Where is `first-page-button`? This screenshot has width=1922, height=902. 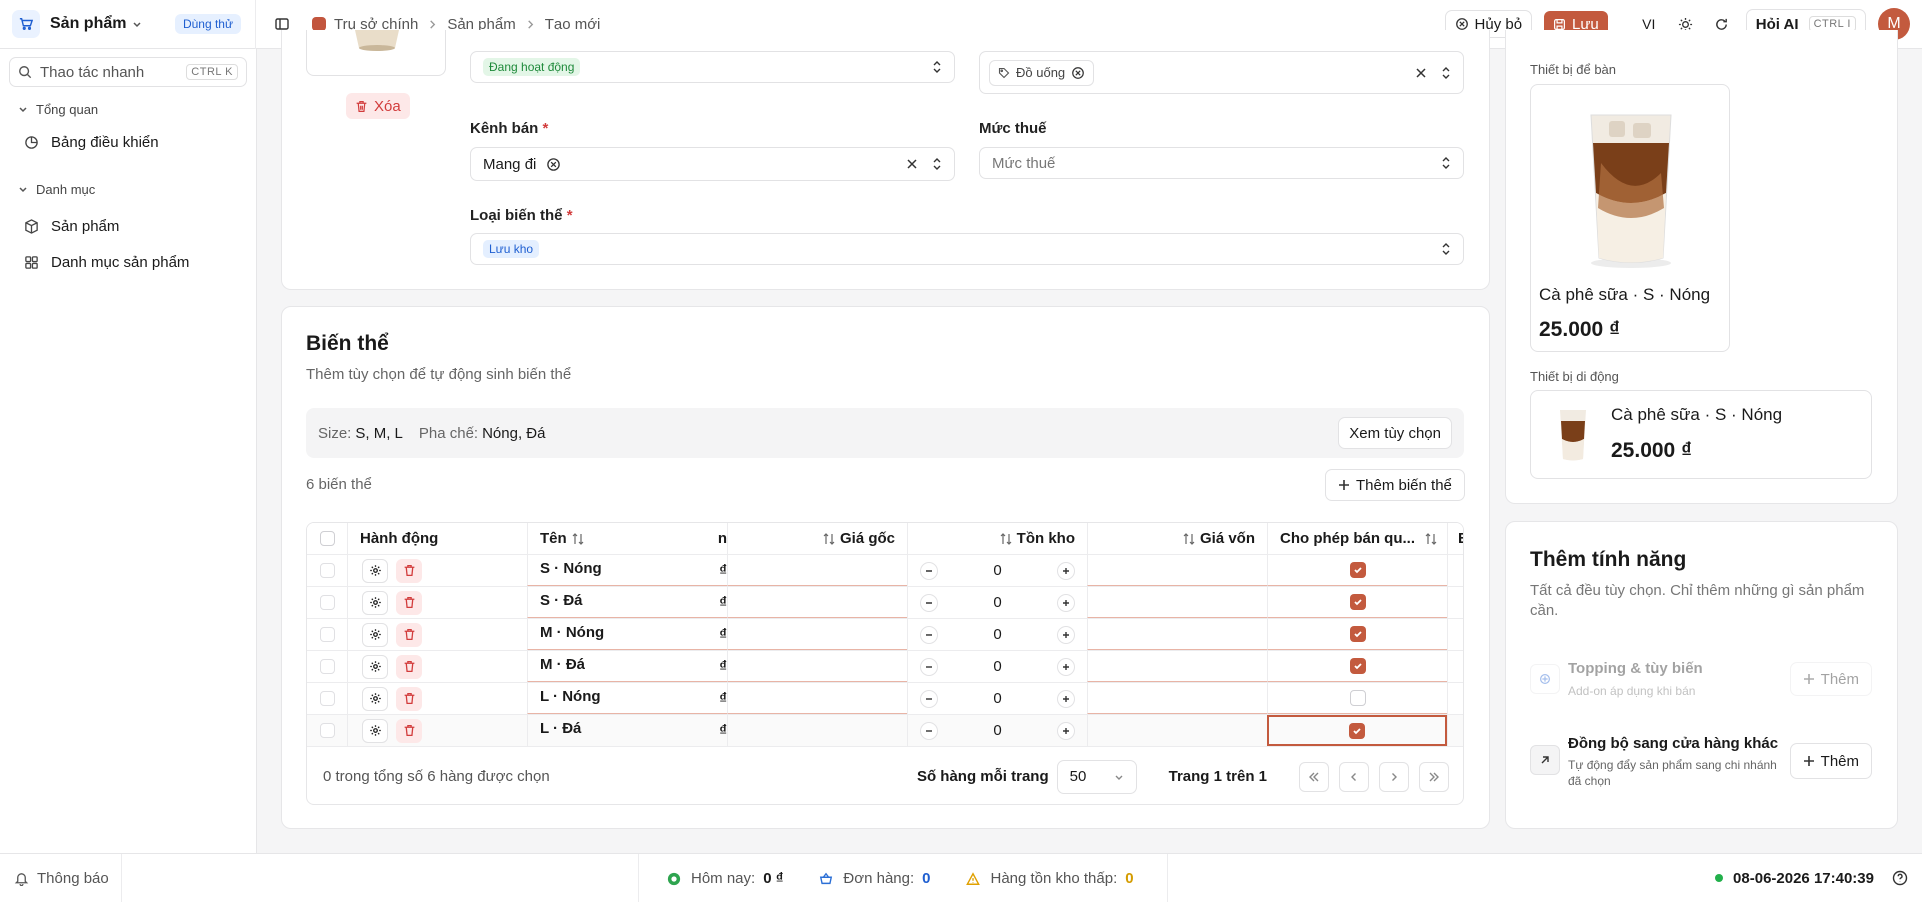 first-page-button is located at coordinates (1314, 776).